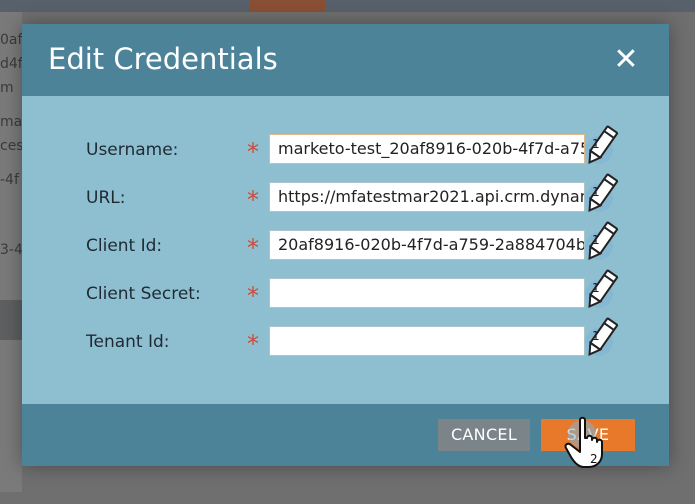 The image size is (695, 504). Describe the element at coordinates (9, 180) in the screenshot. I see `background-text: -4f` at that location.